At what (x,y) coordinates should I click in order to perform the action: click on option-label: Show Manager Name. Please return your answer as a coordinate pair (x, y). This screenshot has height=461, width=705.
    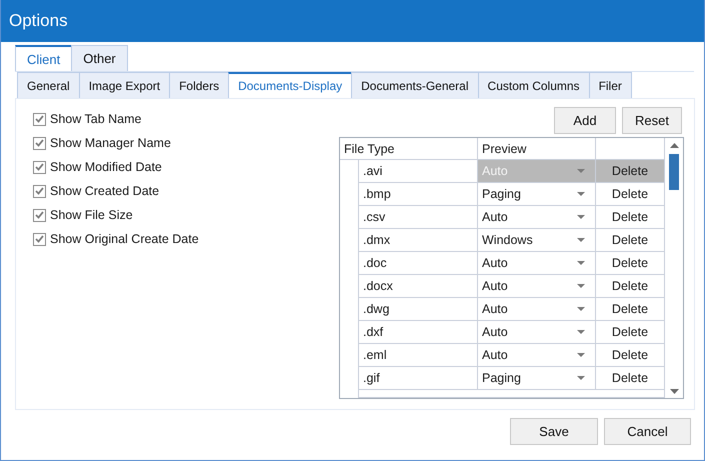
    Looking at the image, I should click on (110, 143).